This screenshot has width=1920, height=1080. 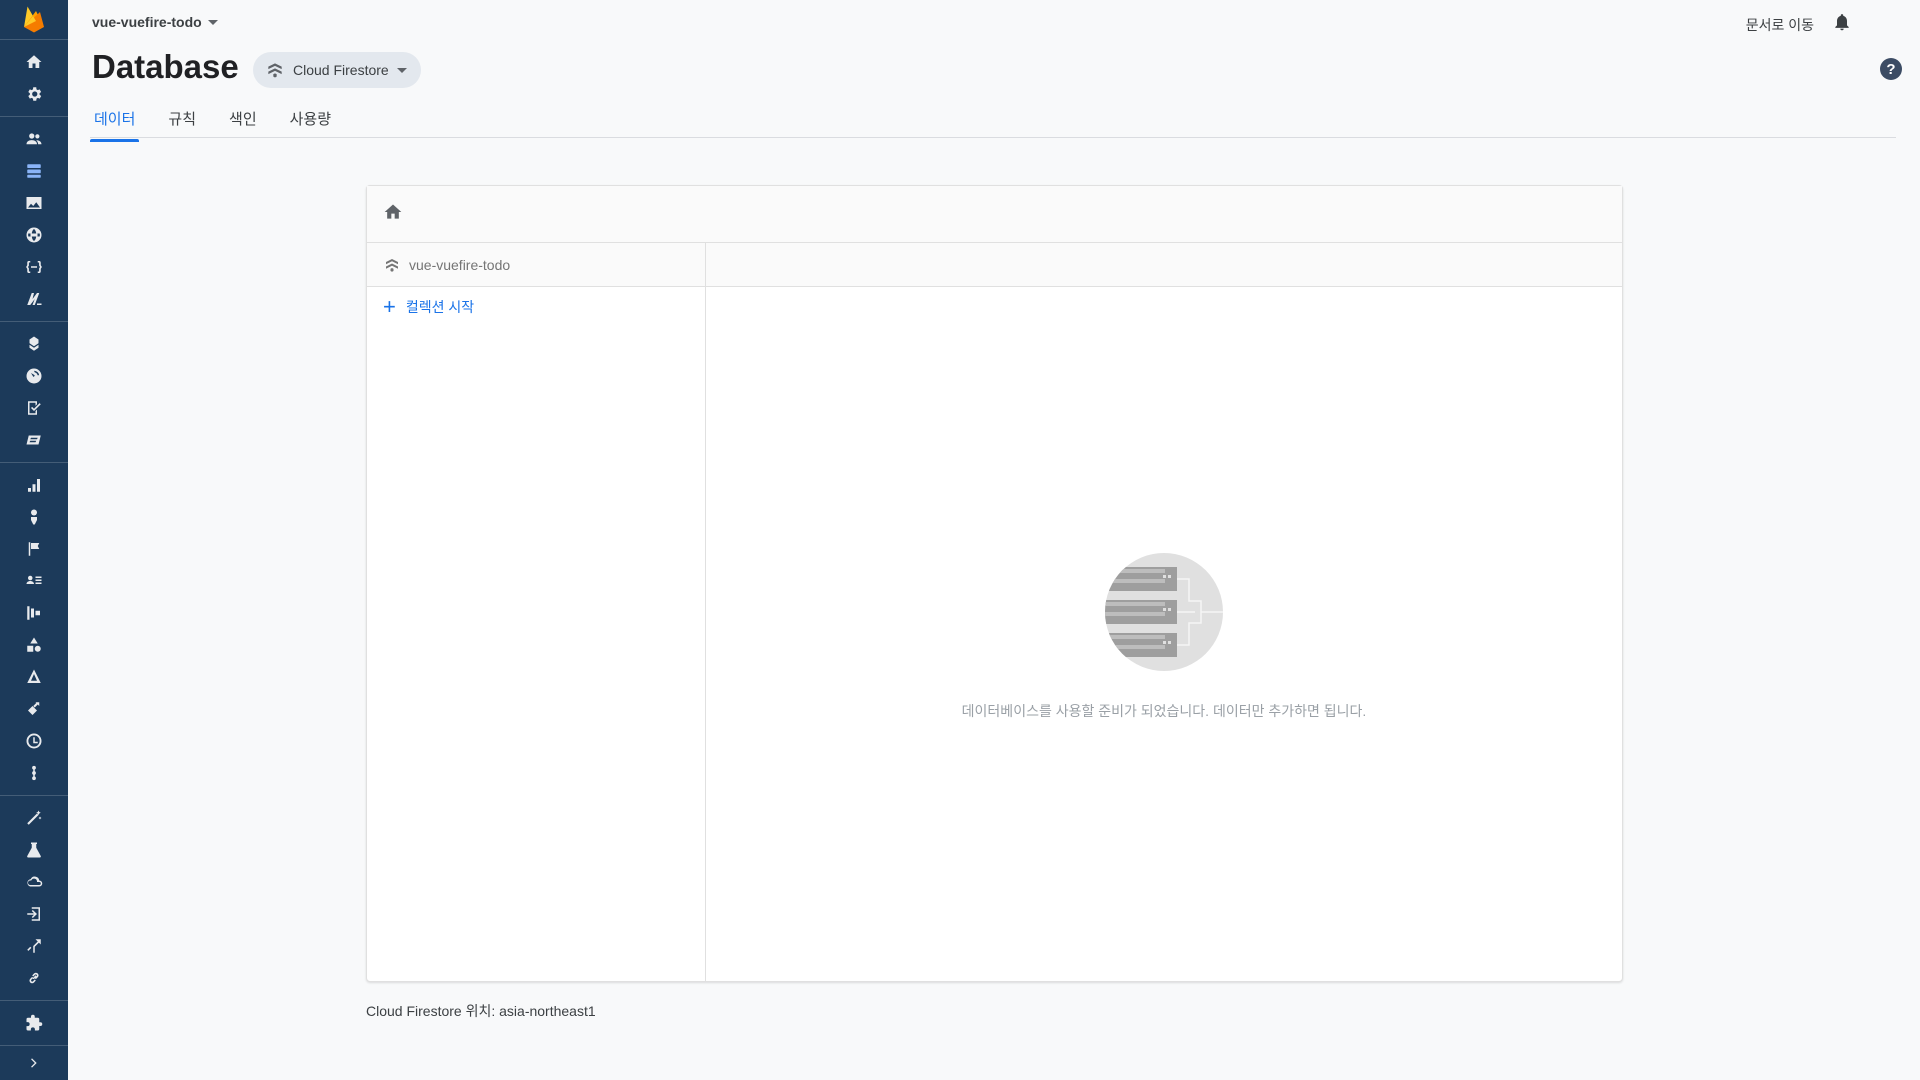 What do you see at coordinates (34, 645) in the screenshot?
I see `ab-testing-icon` at bounding box center [34, 645].